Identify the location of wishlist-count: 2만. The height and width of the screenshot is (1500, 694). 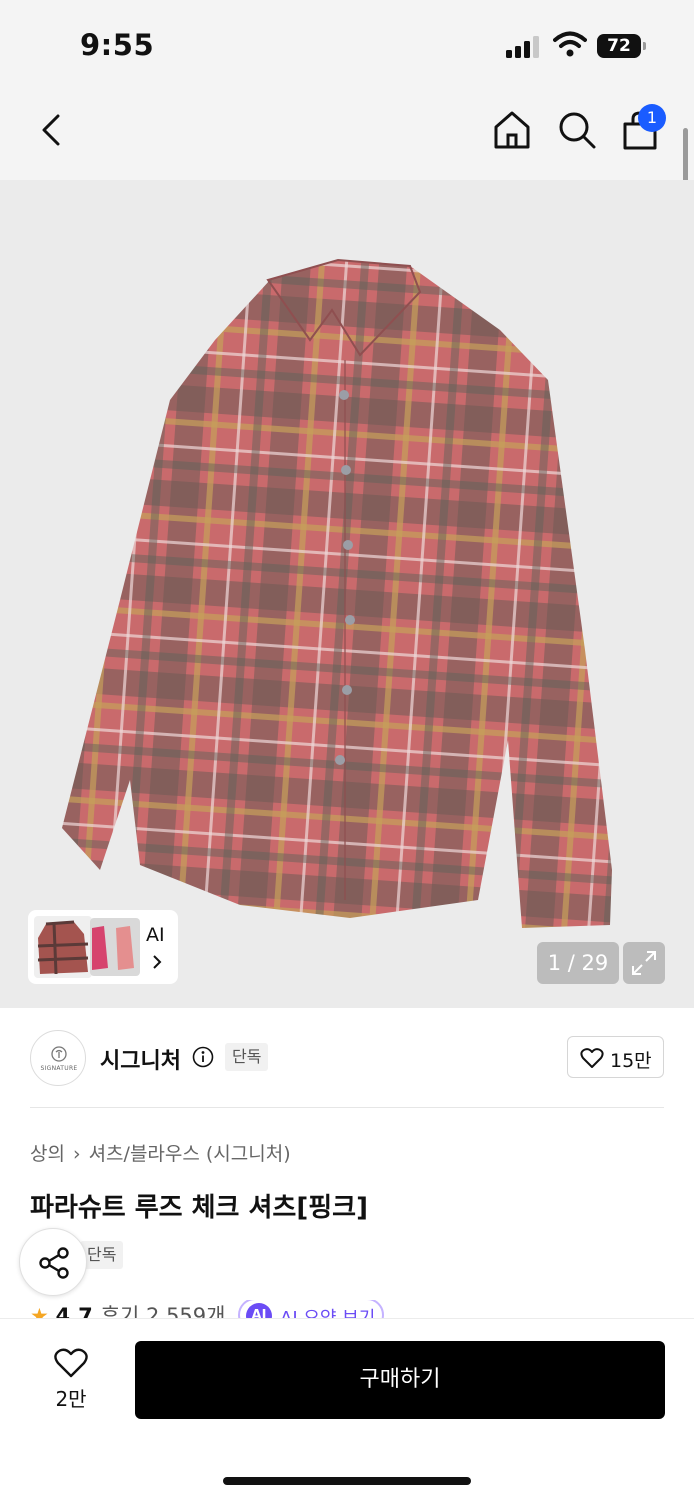
(71, 1399).